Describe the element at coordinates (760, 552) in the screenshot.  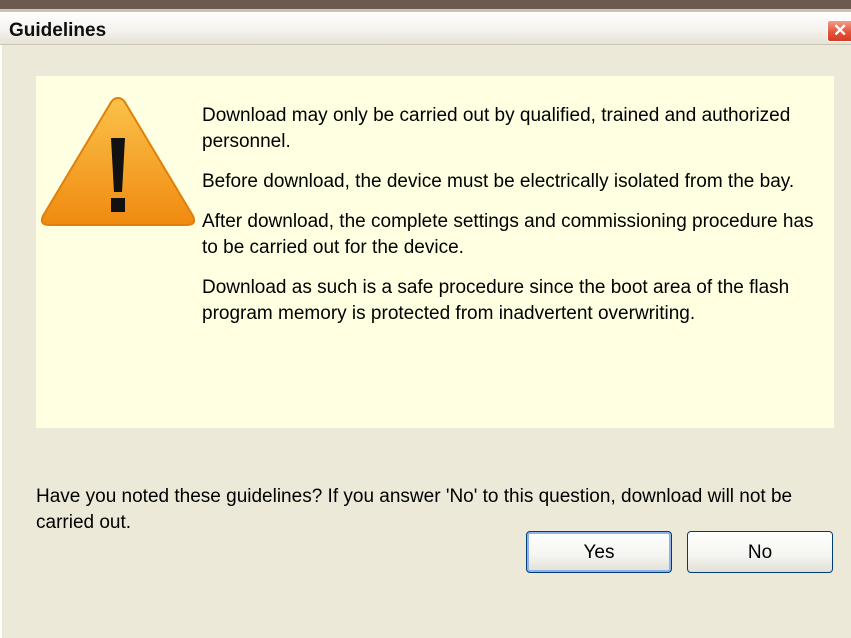
I see `no-button: No` at that location.